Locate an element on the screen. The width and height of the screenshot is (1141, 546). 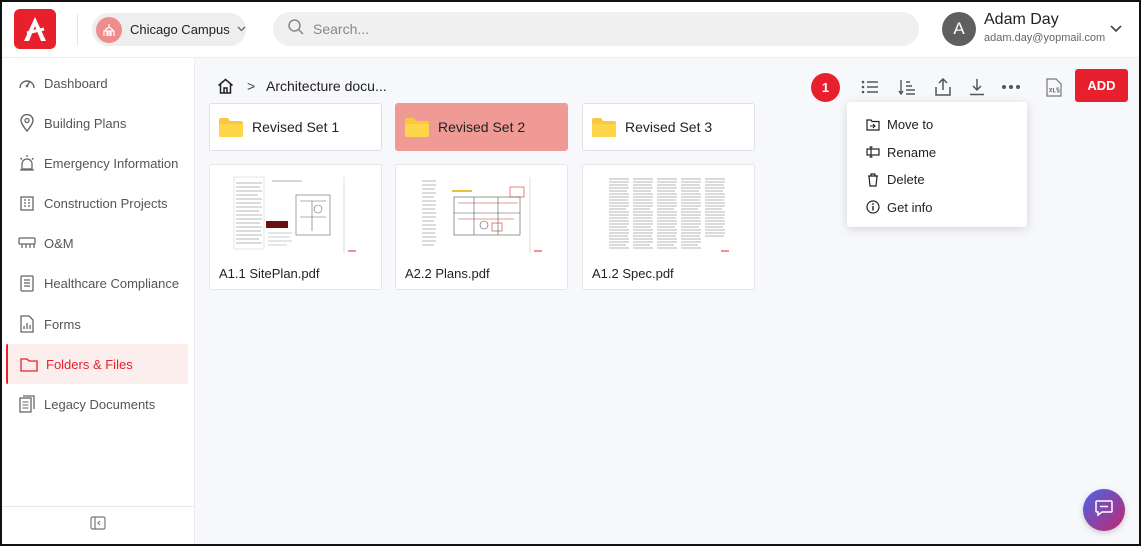
file-name: A1.1 SitePlan.pdf is located at coordinates (269, 273).